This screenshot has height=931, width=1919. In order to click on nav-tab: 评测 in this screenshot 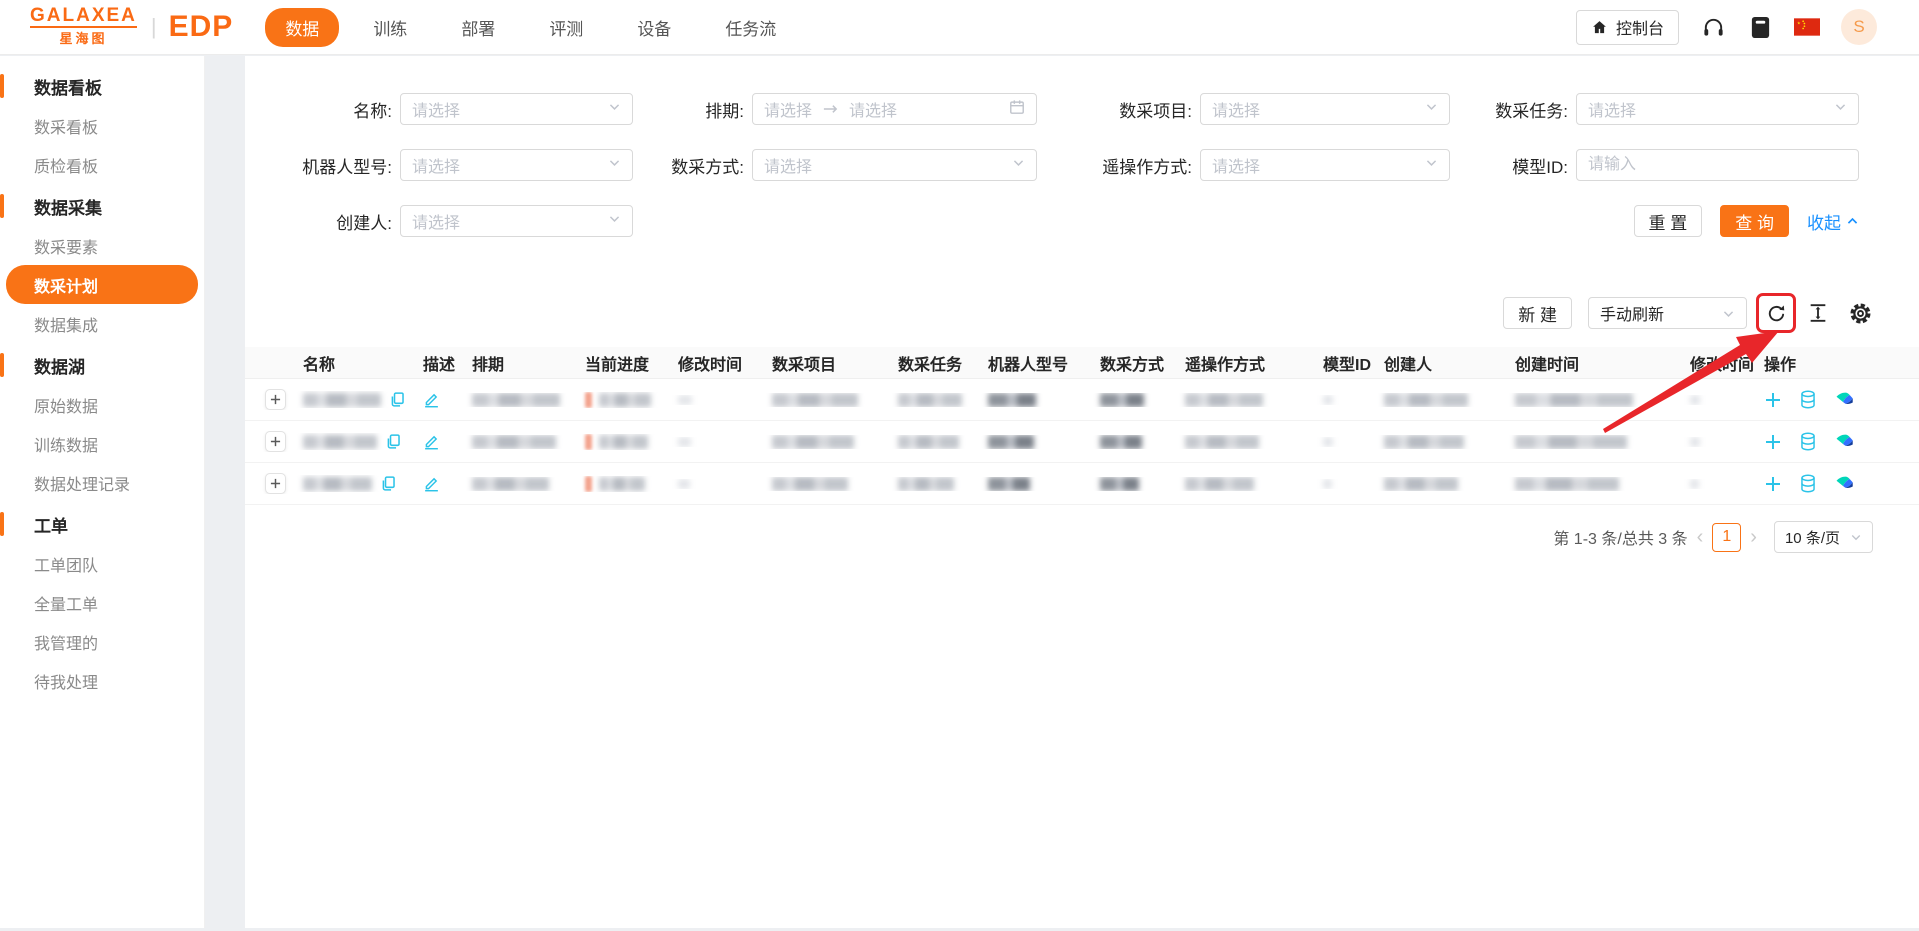, I will do `click(566, 27)`.